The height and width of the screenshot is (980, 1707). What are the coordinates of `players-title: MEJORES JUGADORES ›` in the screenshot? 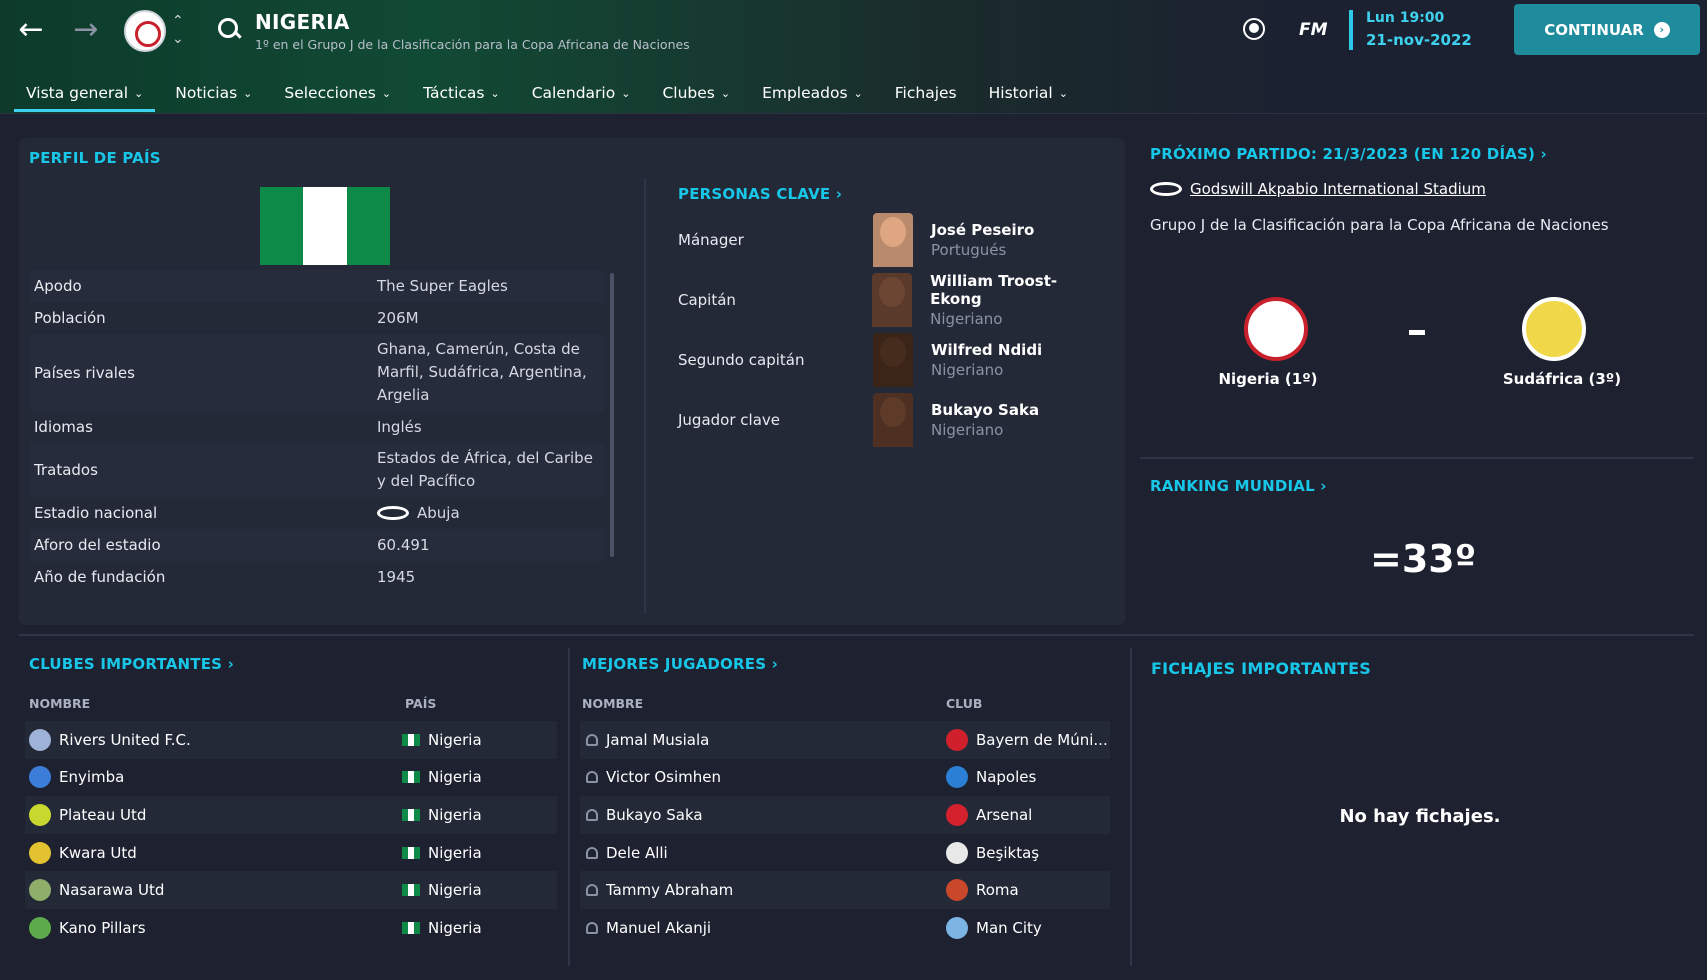 It's located at (680, 664).